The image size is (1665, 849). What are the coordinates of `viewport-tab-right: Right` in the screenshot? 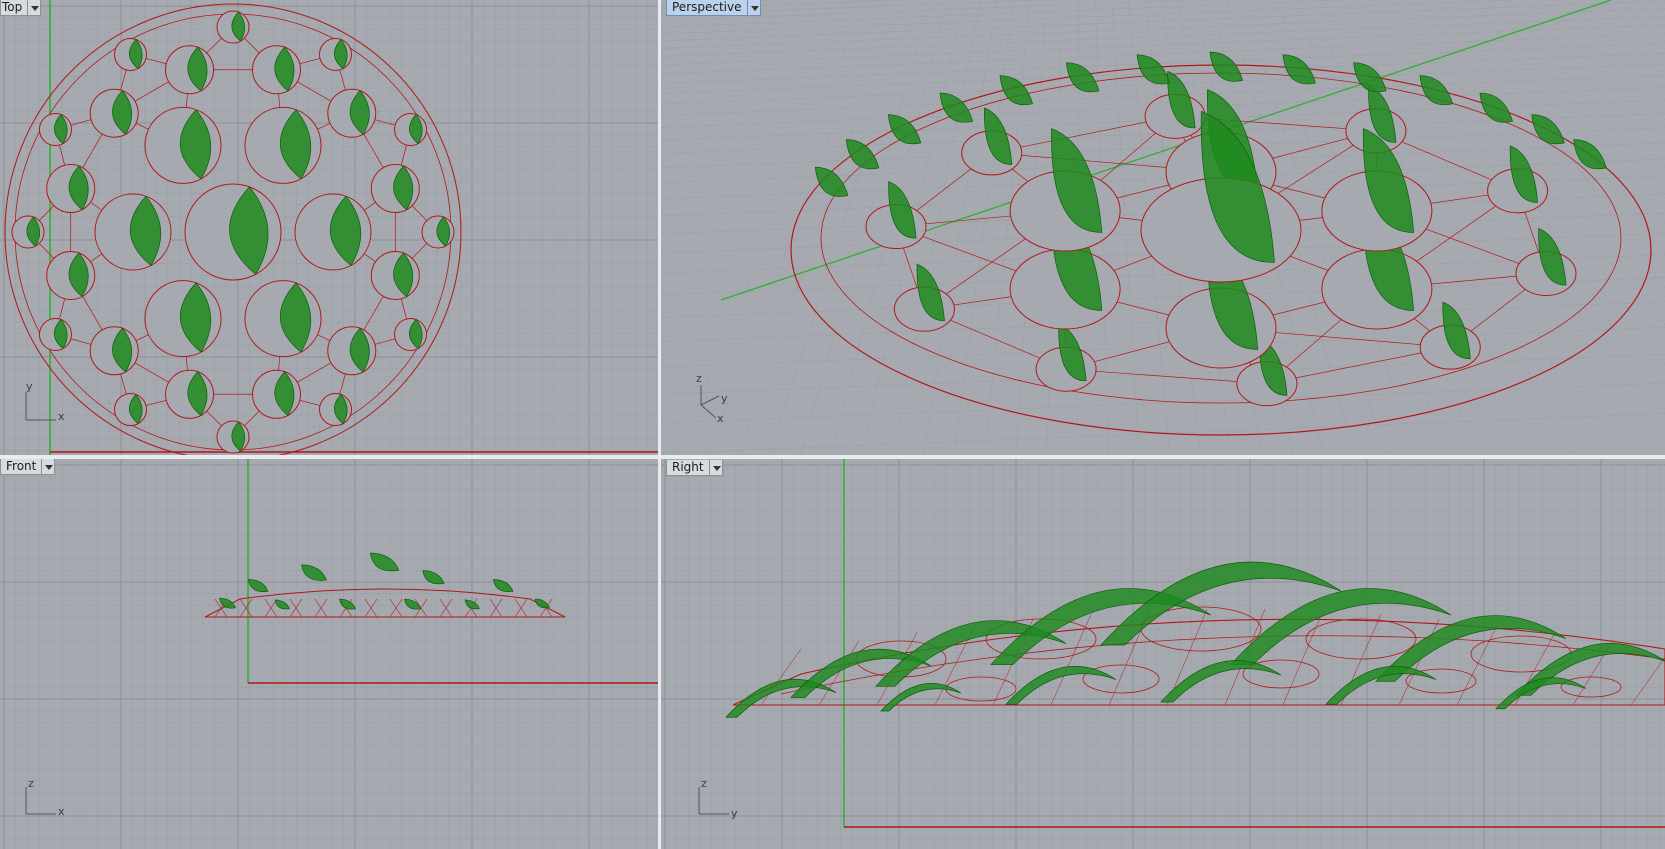 It's located at (694, 468).